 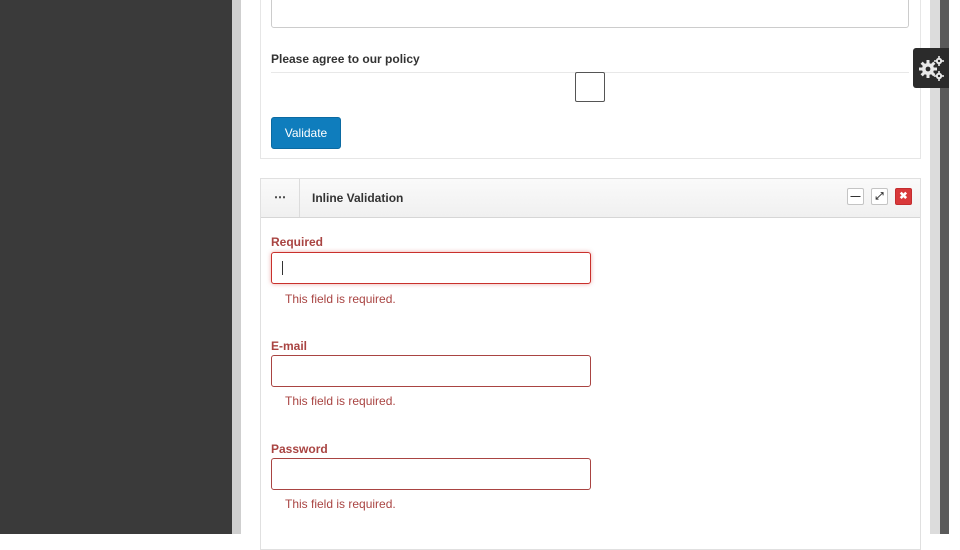 I want to click on policy-label: Please agree to our policy, so click(x=345, y=59).